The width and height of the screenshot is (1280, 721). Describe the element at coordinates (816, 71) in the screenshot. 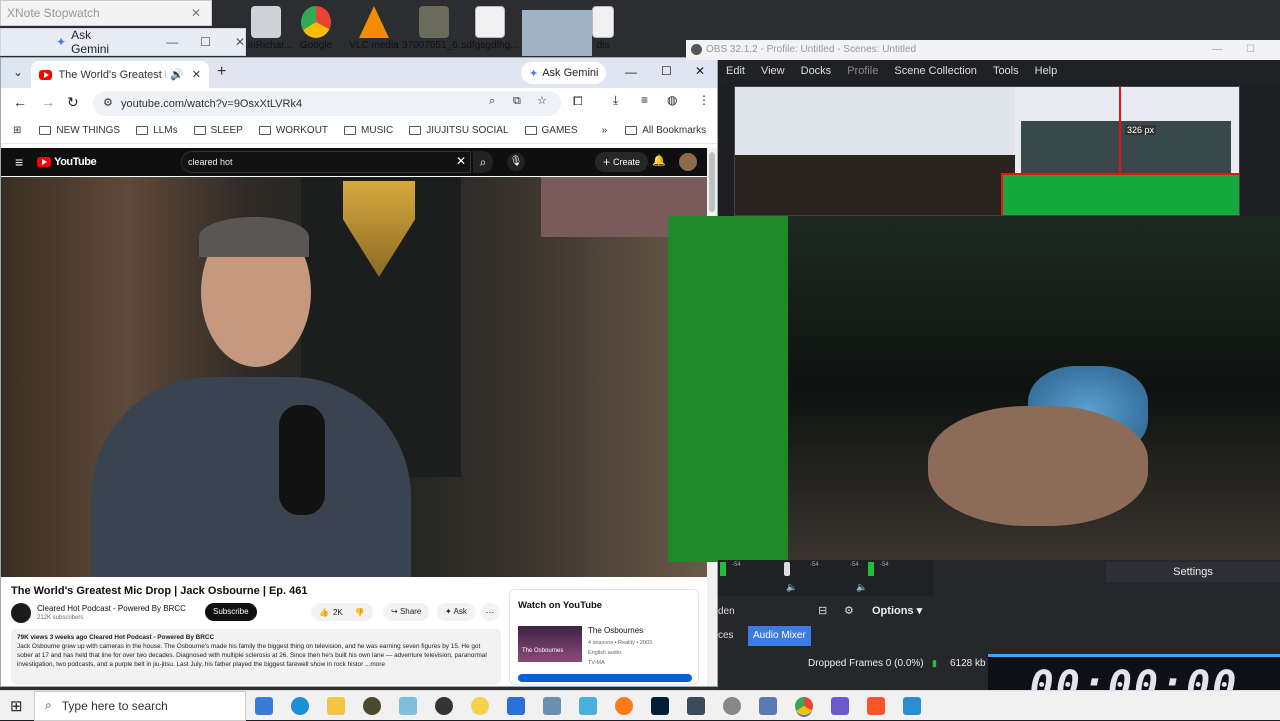

I see `menu-docks: Docks` at that location.